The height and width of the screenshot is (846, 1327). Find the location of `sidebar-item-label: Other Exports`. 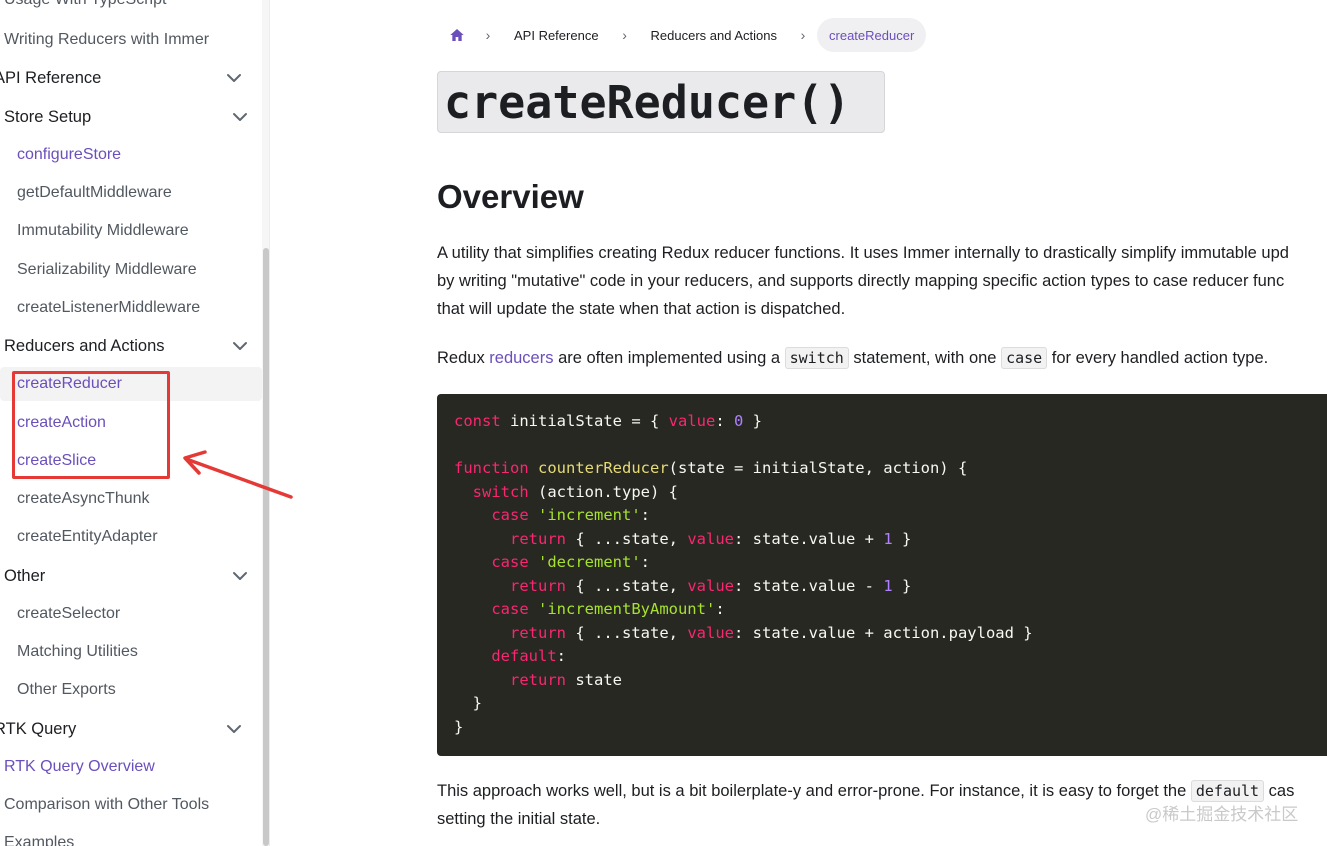

sidebar-item-label: Other Exports is located at coordinates (66, 689).